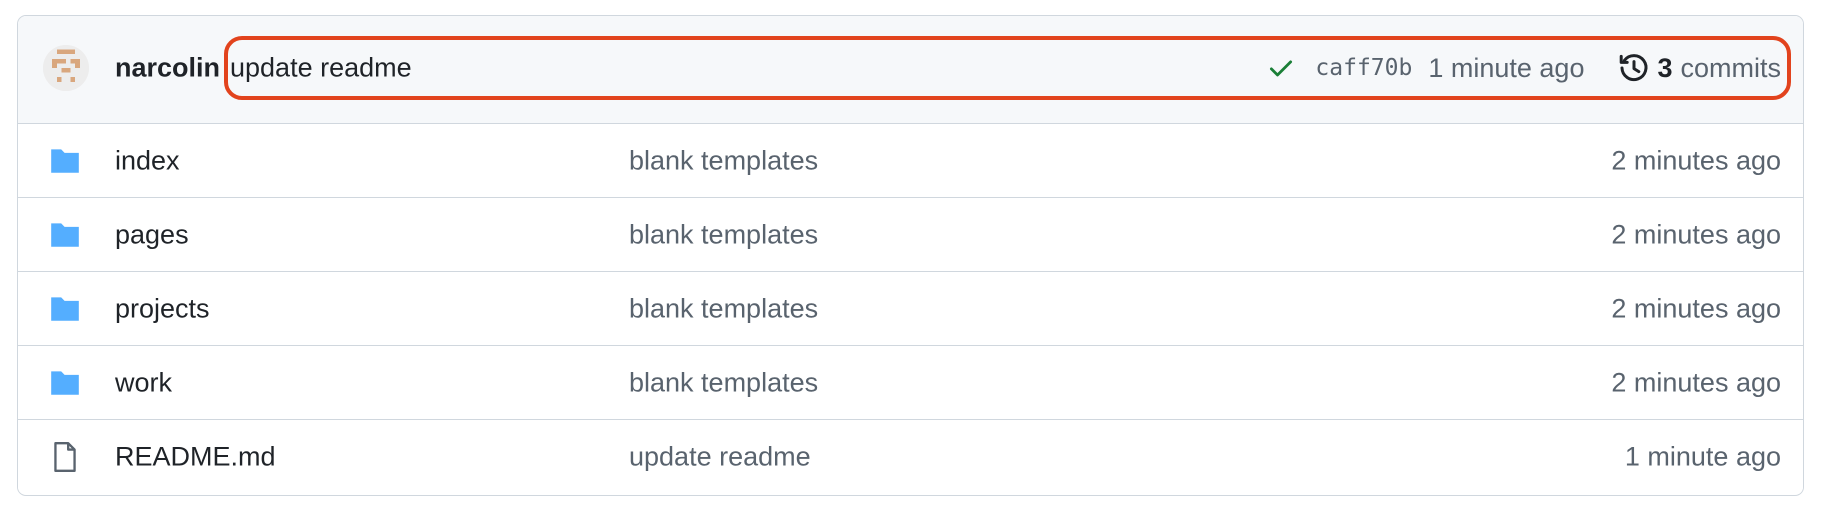 This screenshot has height=514, width=1822. What do you see at coordinates (147, 160) in the screenshot?
I see `file-name: index` at bounding box center [147, 160].